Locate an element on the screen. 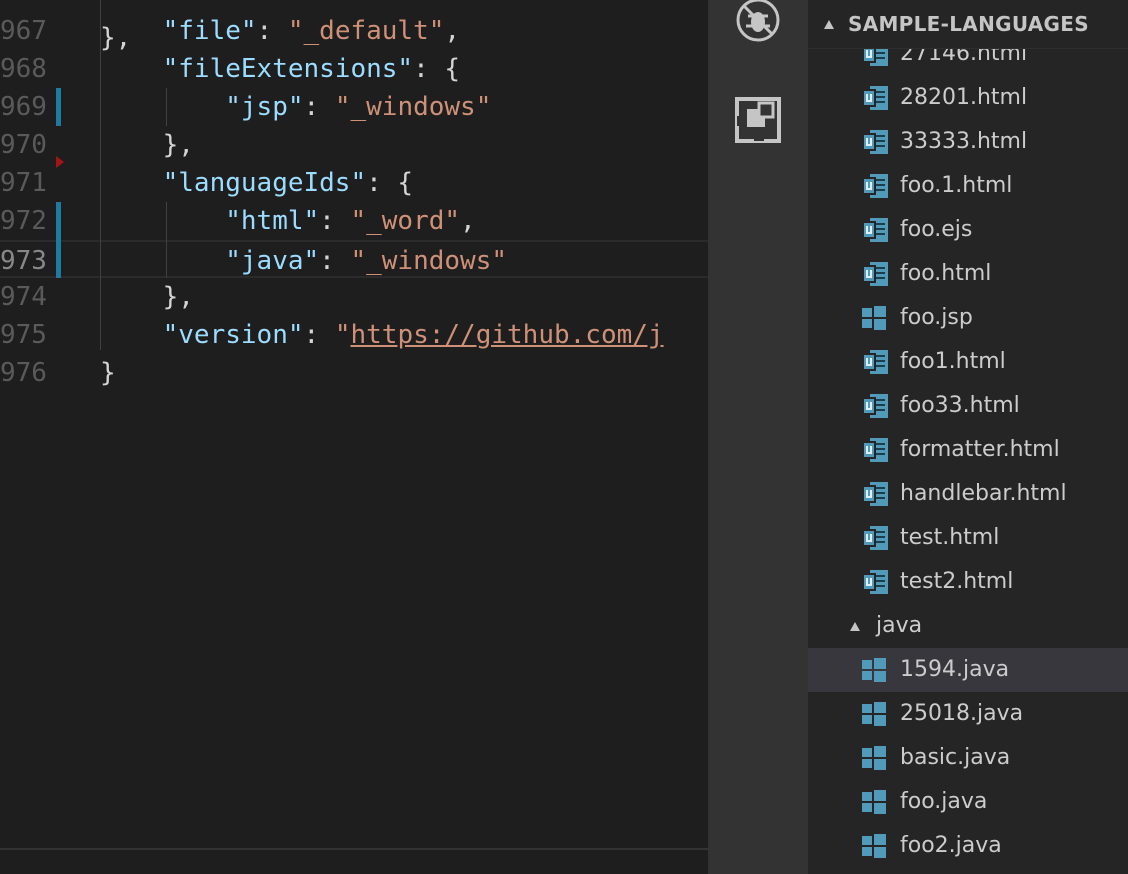  code-line: 968 "fileExtensions": { is located at coordinates (354, 69).